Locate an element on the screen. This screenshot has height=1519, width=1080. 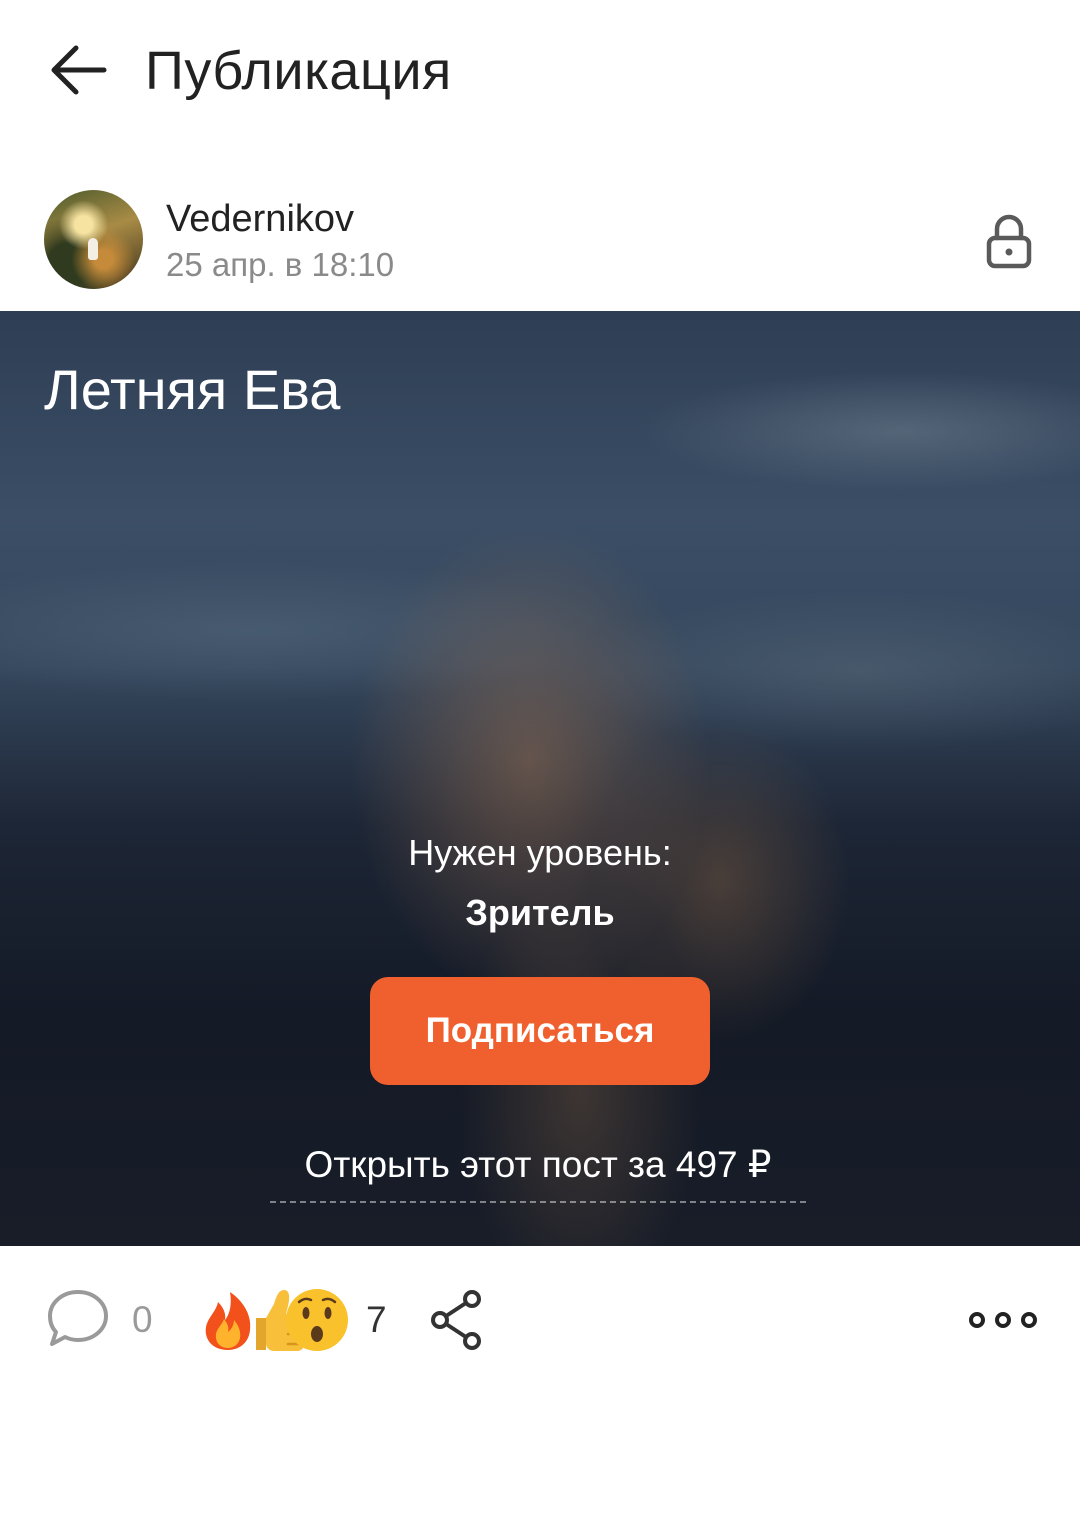
post-author-row: Vedernikov 25 апр. в 18:10 is located at coordinates (540, 240).